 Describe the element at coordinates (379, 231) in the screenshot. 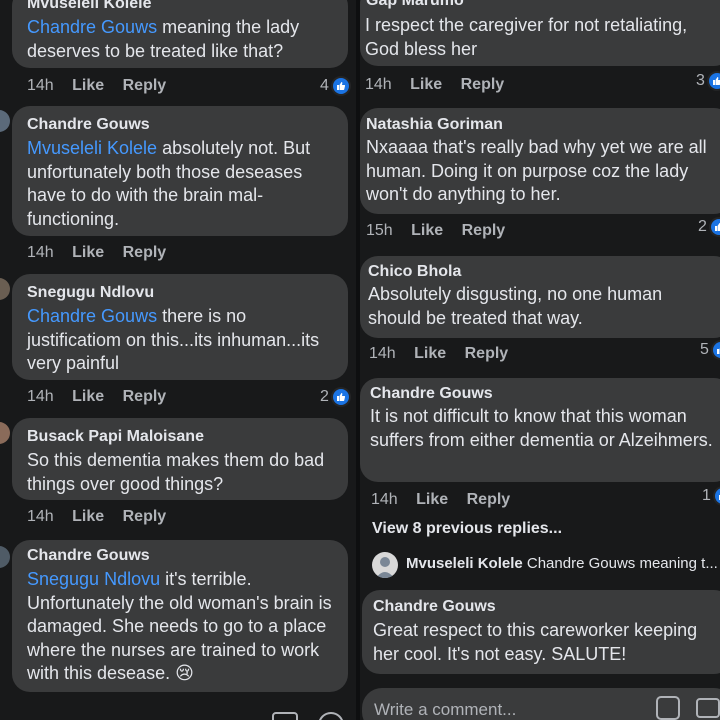

I see `comment-time: 15h` at that location.